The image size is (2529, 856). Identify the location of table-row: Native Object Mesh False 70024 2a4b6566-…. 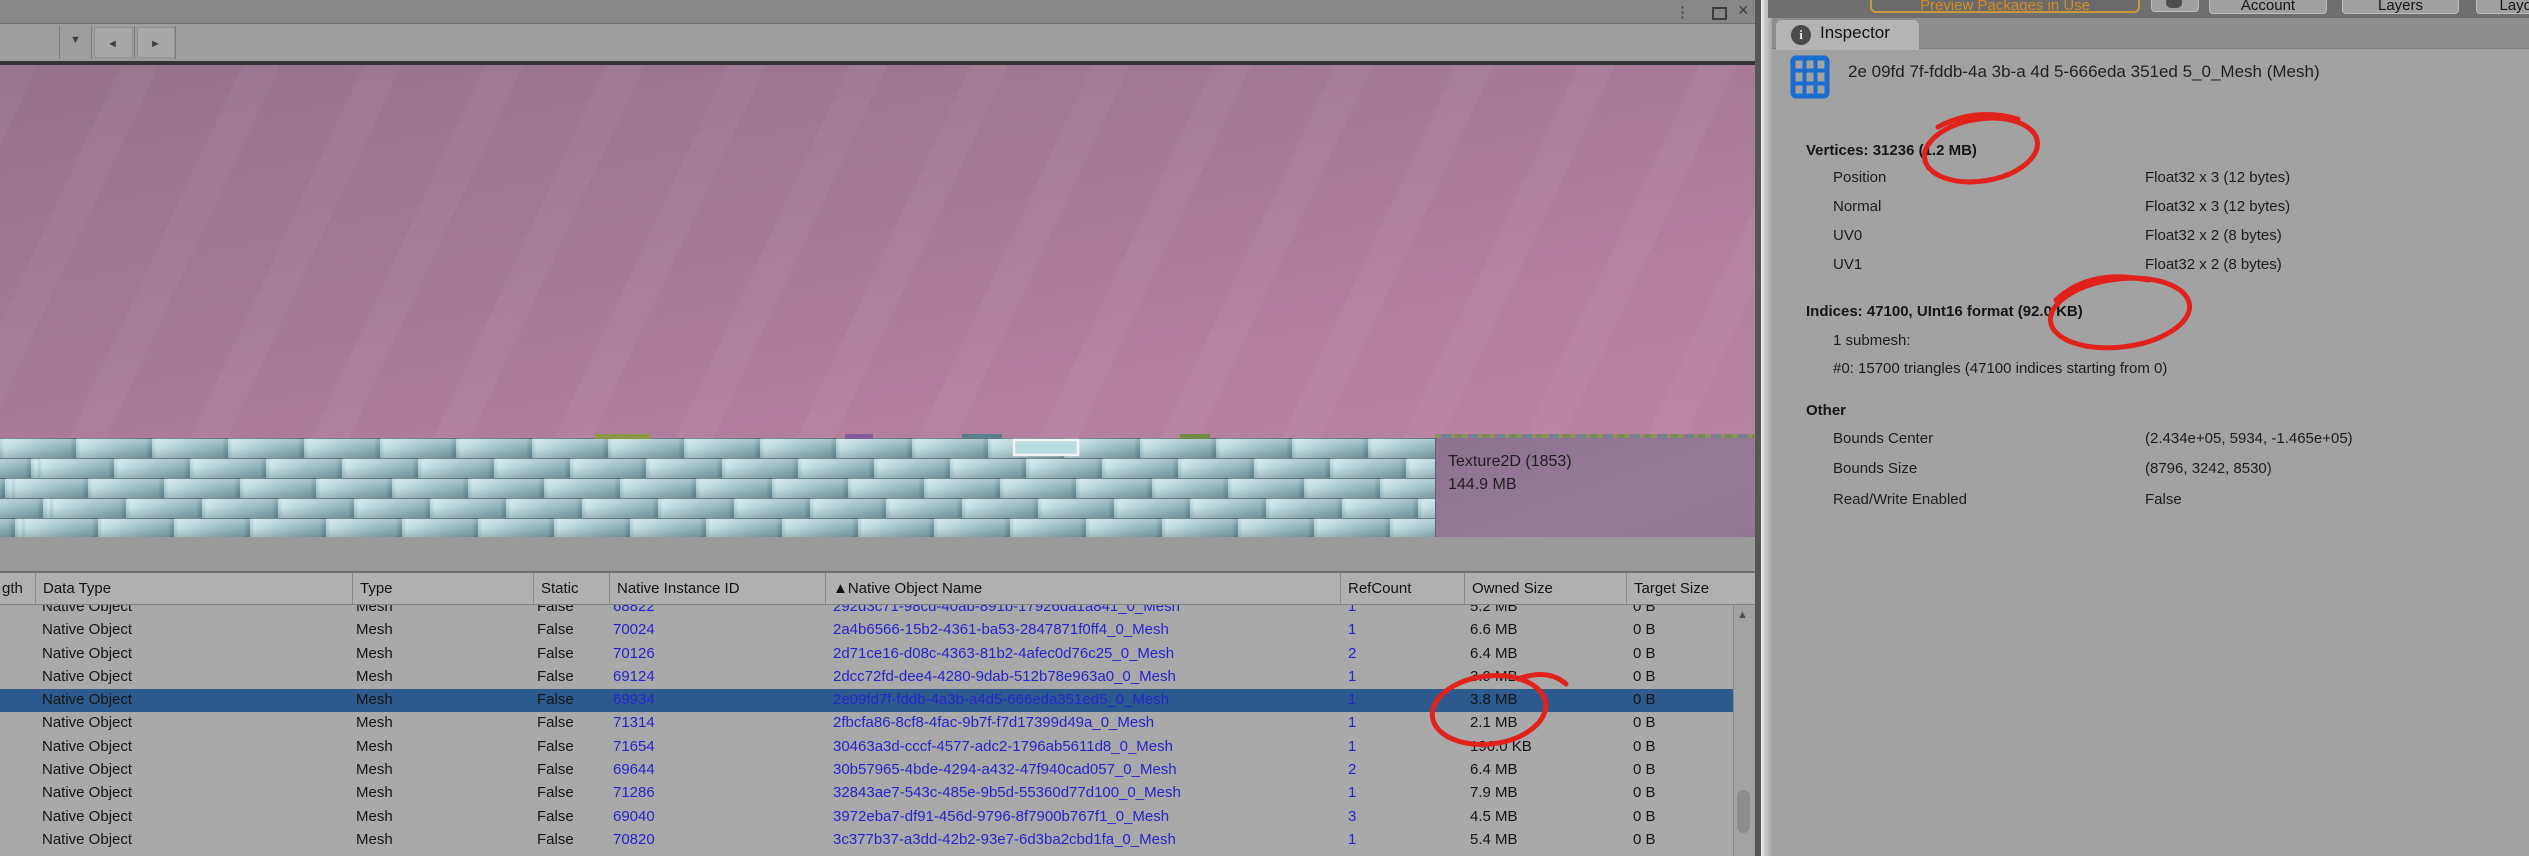
(866, 630).